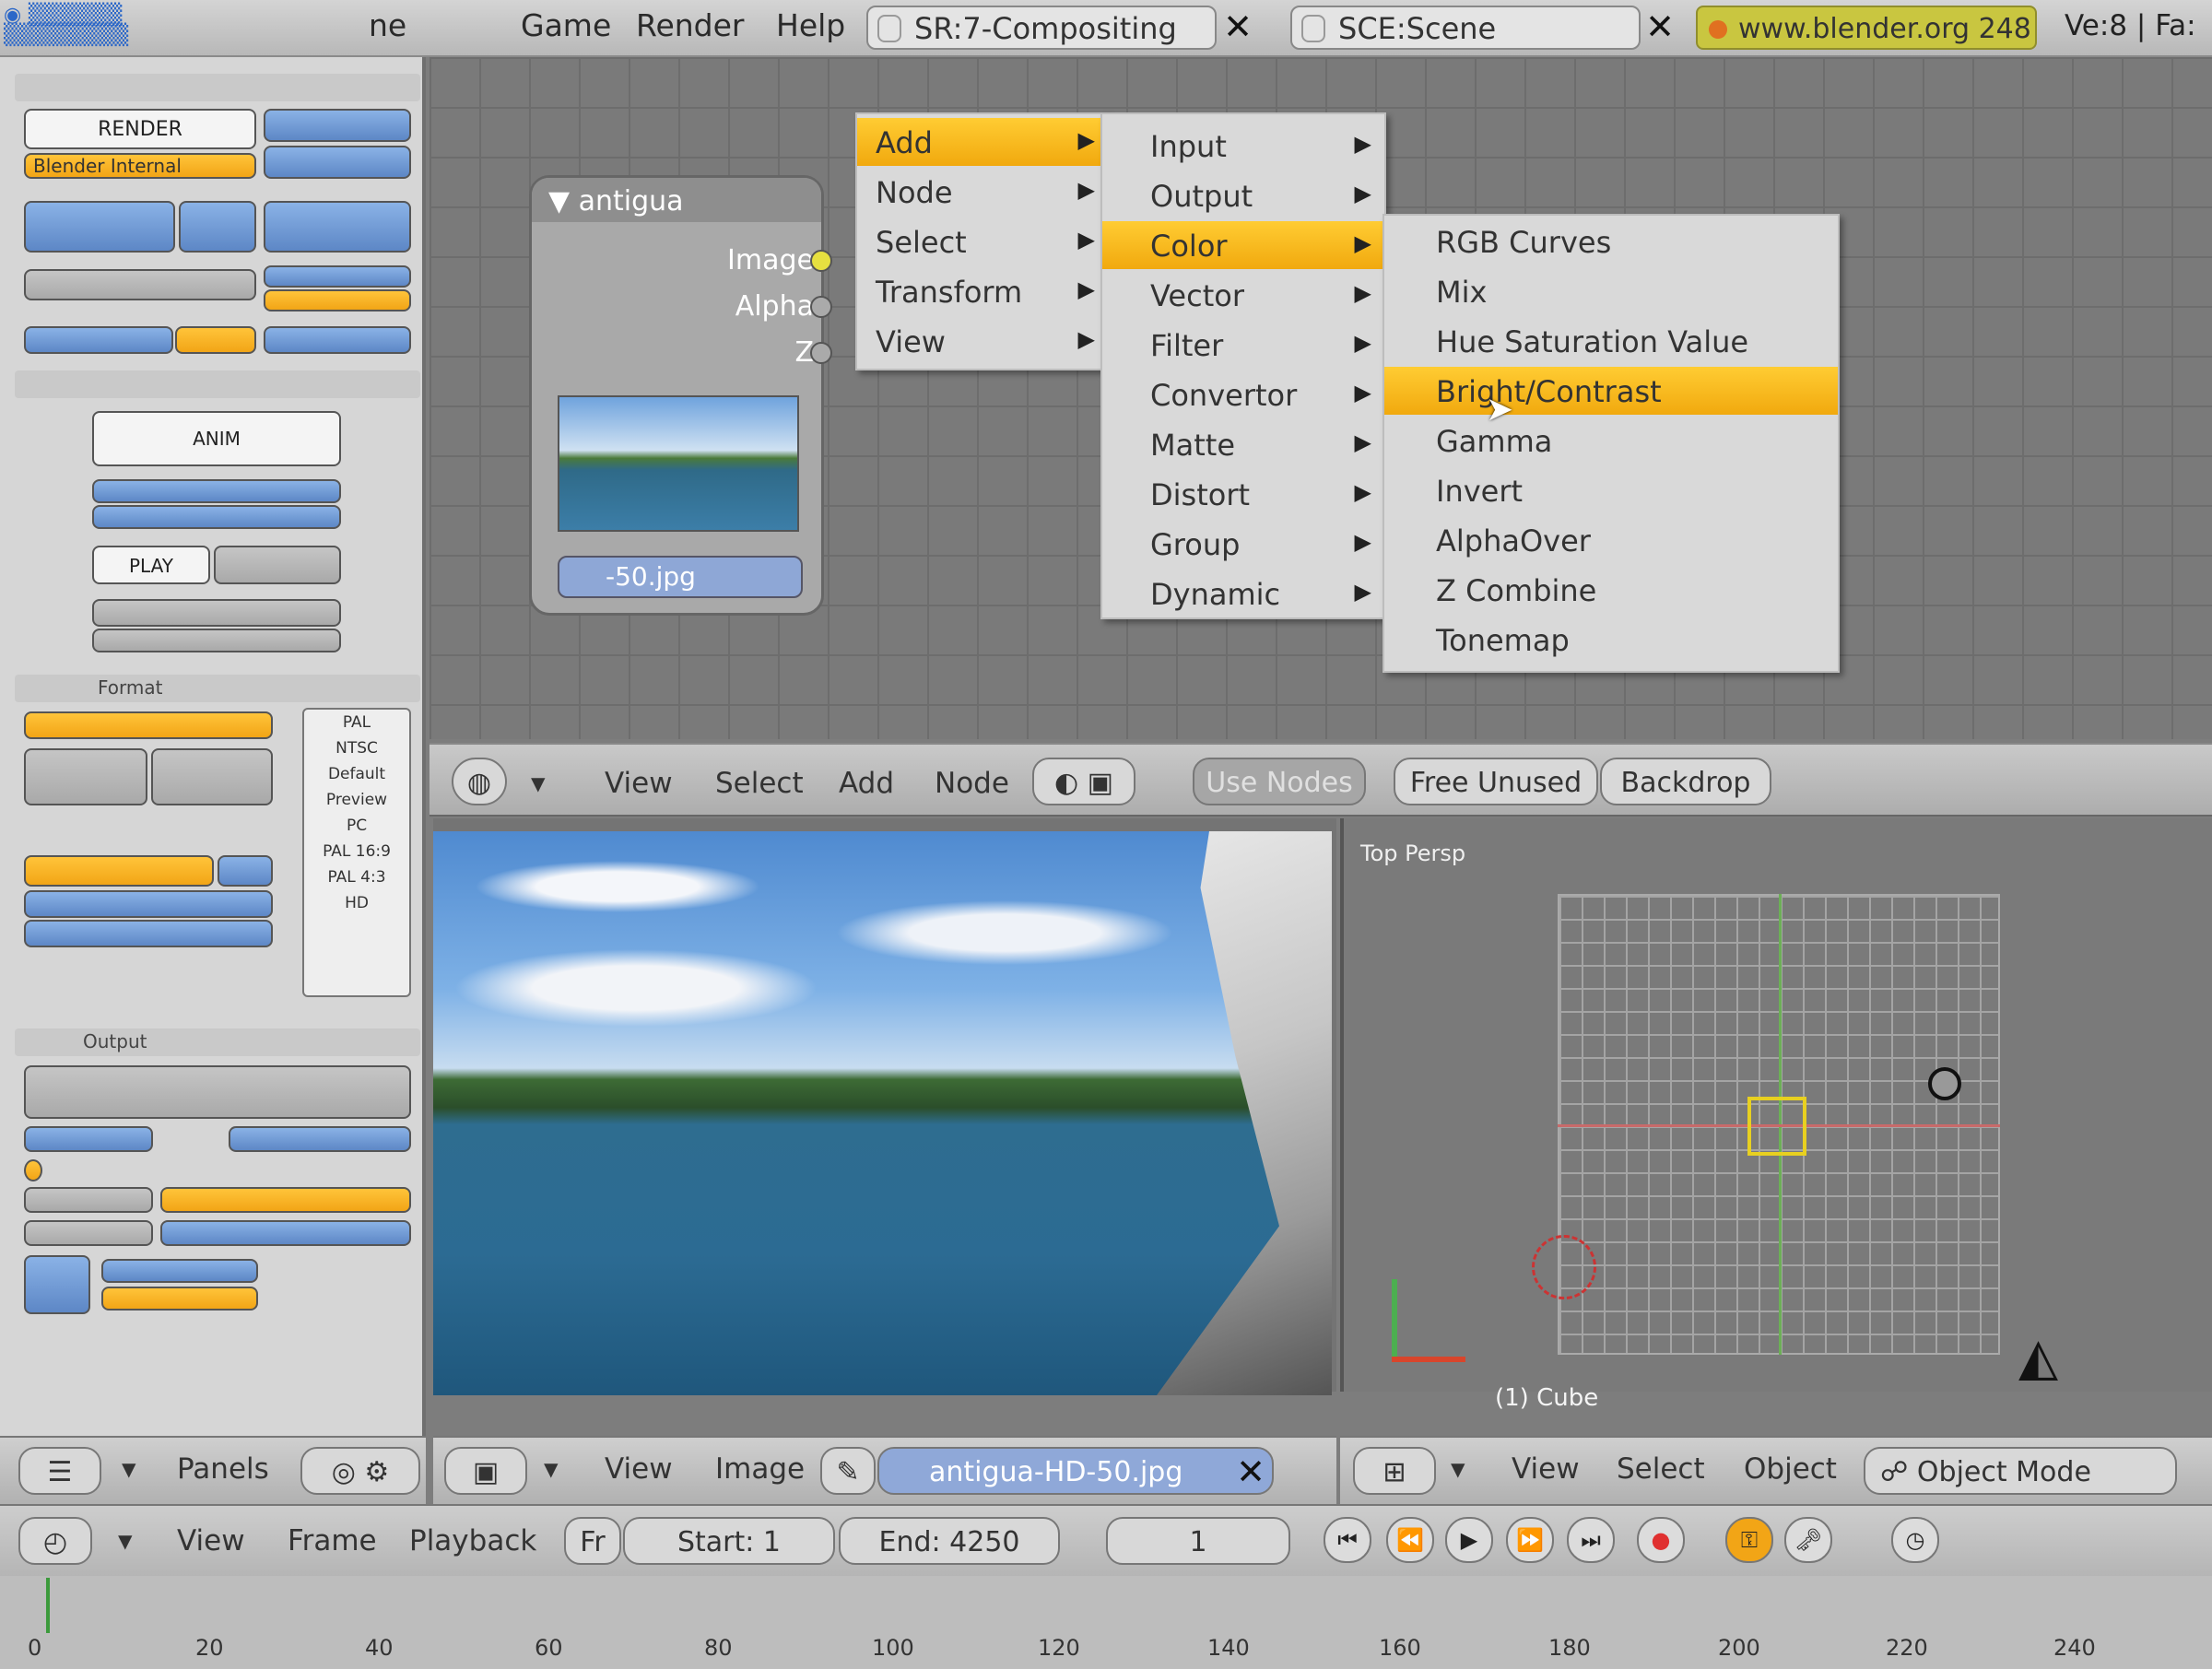 The height and width of the screenshot is (1669, 2212). What do you see at coordinates (2038, 1357) in the screenshot?
I see `camera-object-icon: ◭` at bounding box center [2038, 1357].